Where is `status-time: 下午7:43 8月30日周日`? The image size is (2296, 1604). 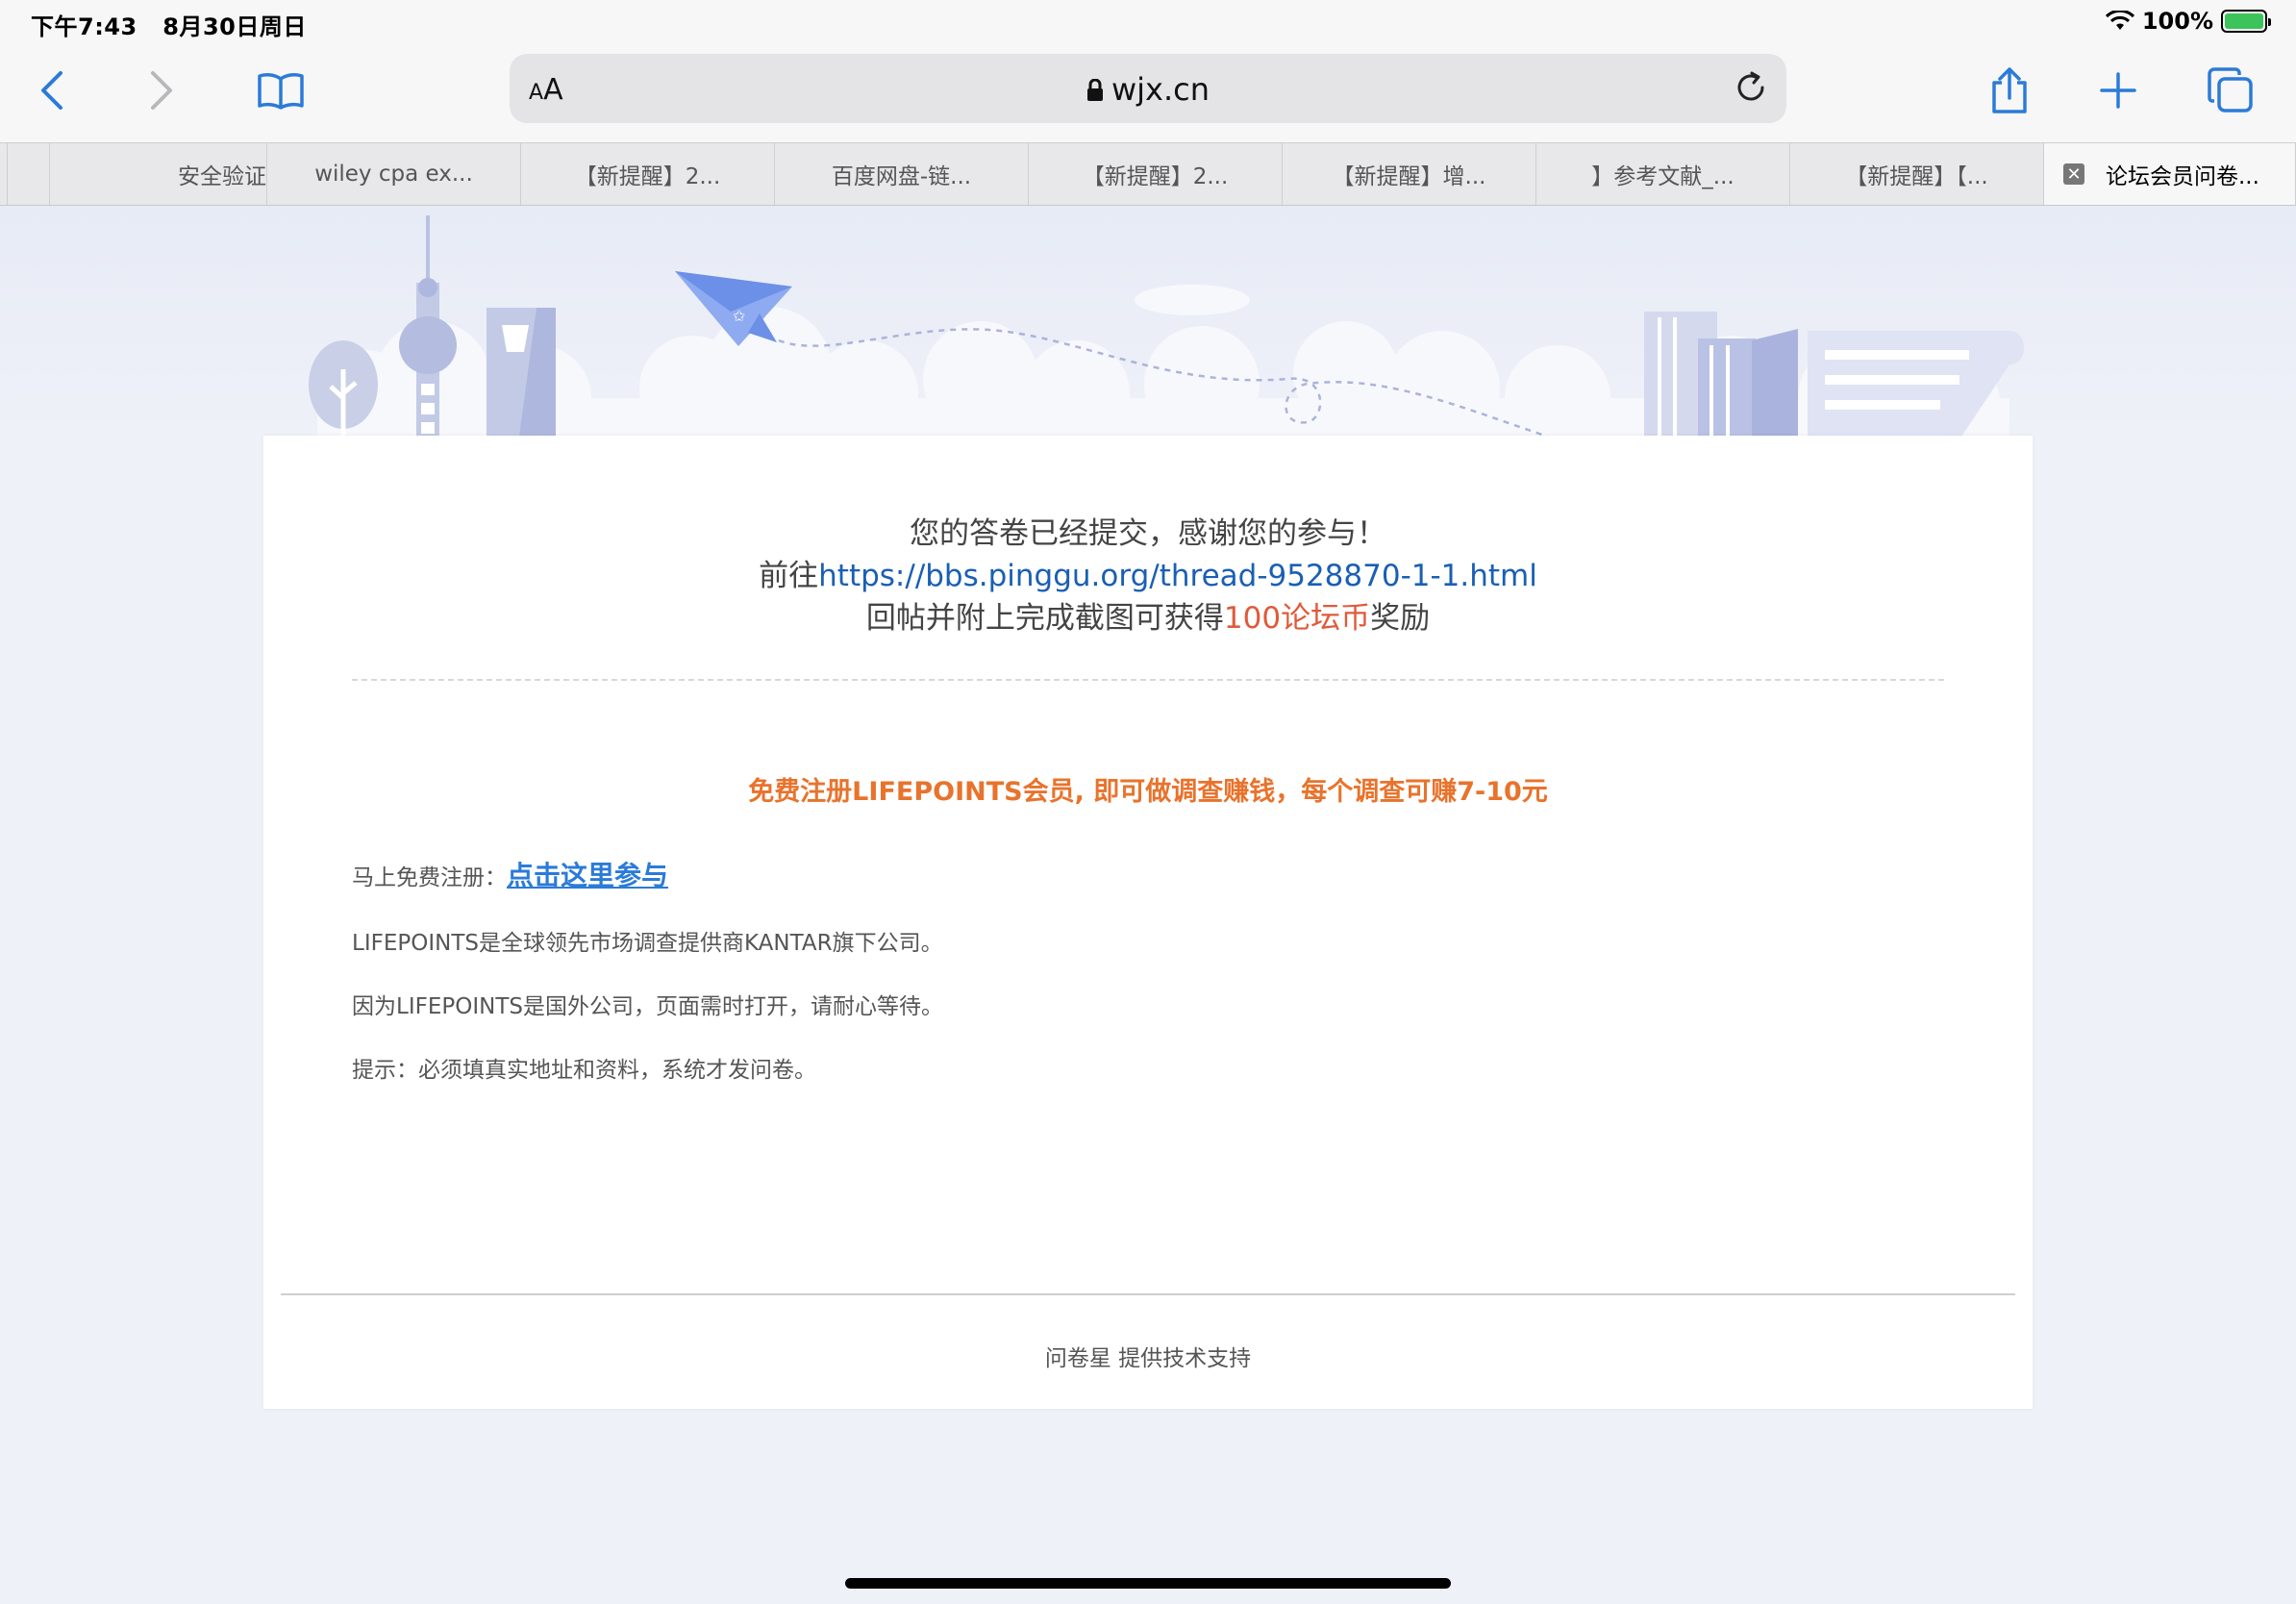
status-time: 下午7:43 8月30日周日 is located at coordinates (169, 24).